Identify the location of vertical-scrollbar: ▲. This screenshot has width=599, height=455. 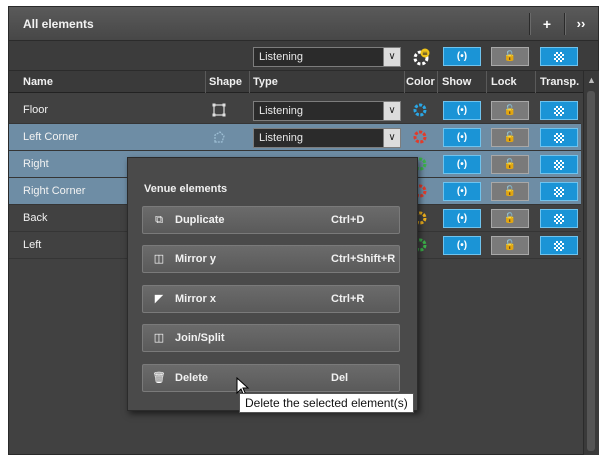
(591, 263).